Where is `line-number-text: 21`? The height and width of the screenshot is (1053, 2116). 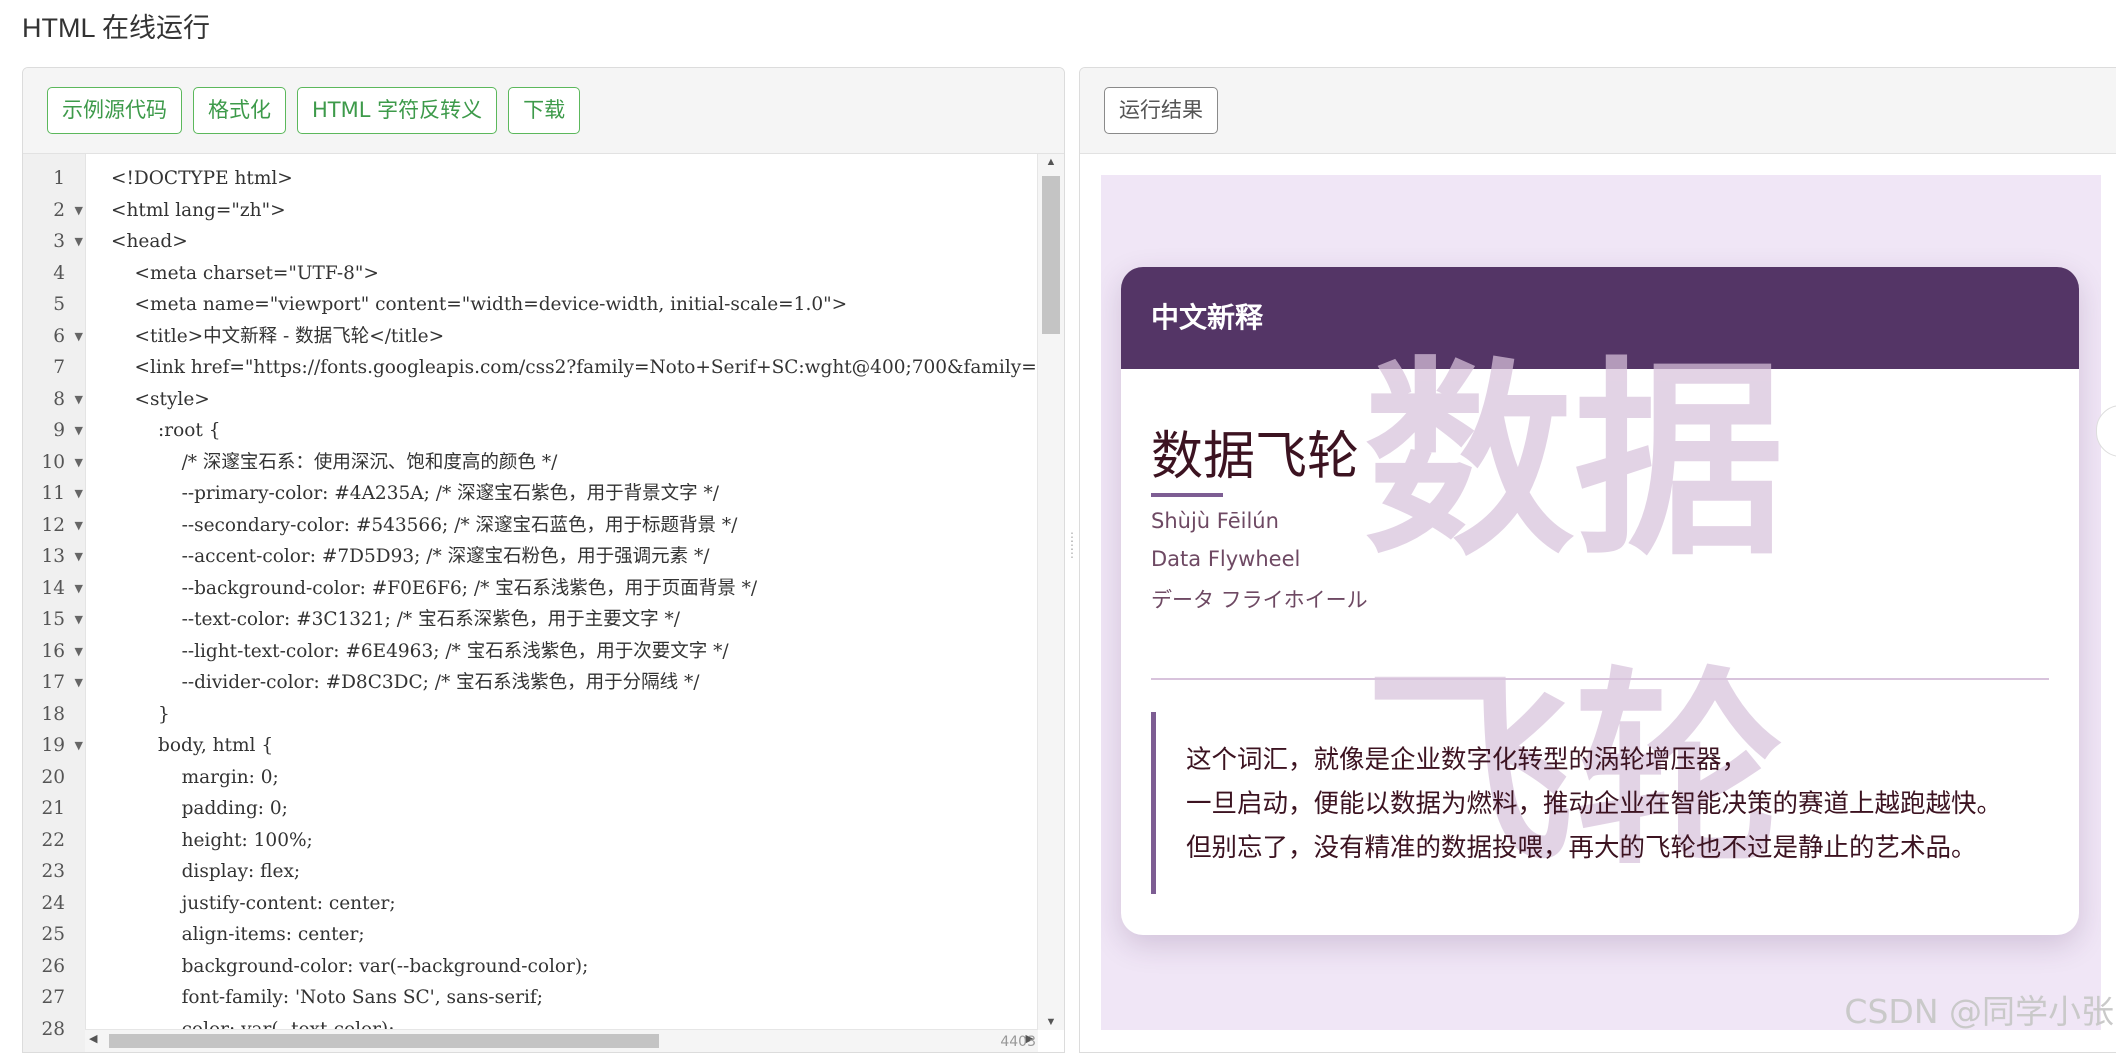
line-number-text: 21 is located at coordinates (53, 808).